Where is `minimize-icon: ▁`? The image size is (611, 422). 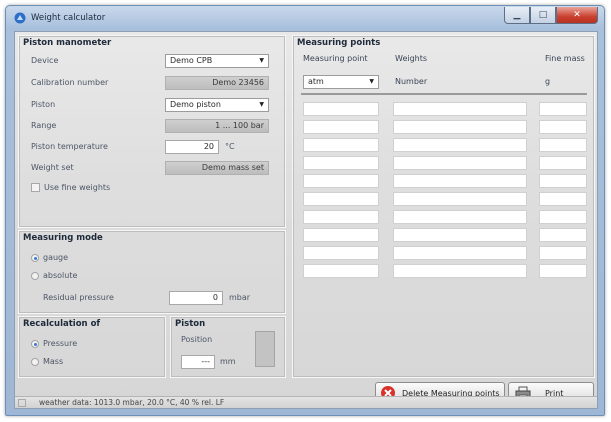
minimize-icon: ▁ is located at coordinates (517, 15).